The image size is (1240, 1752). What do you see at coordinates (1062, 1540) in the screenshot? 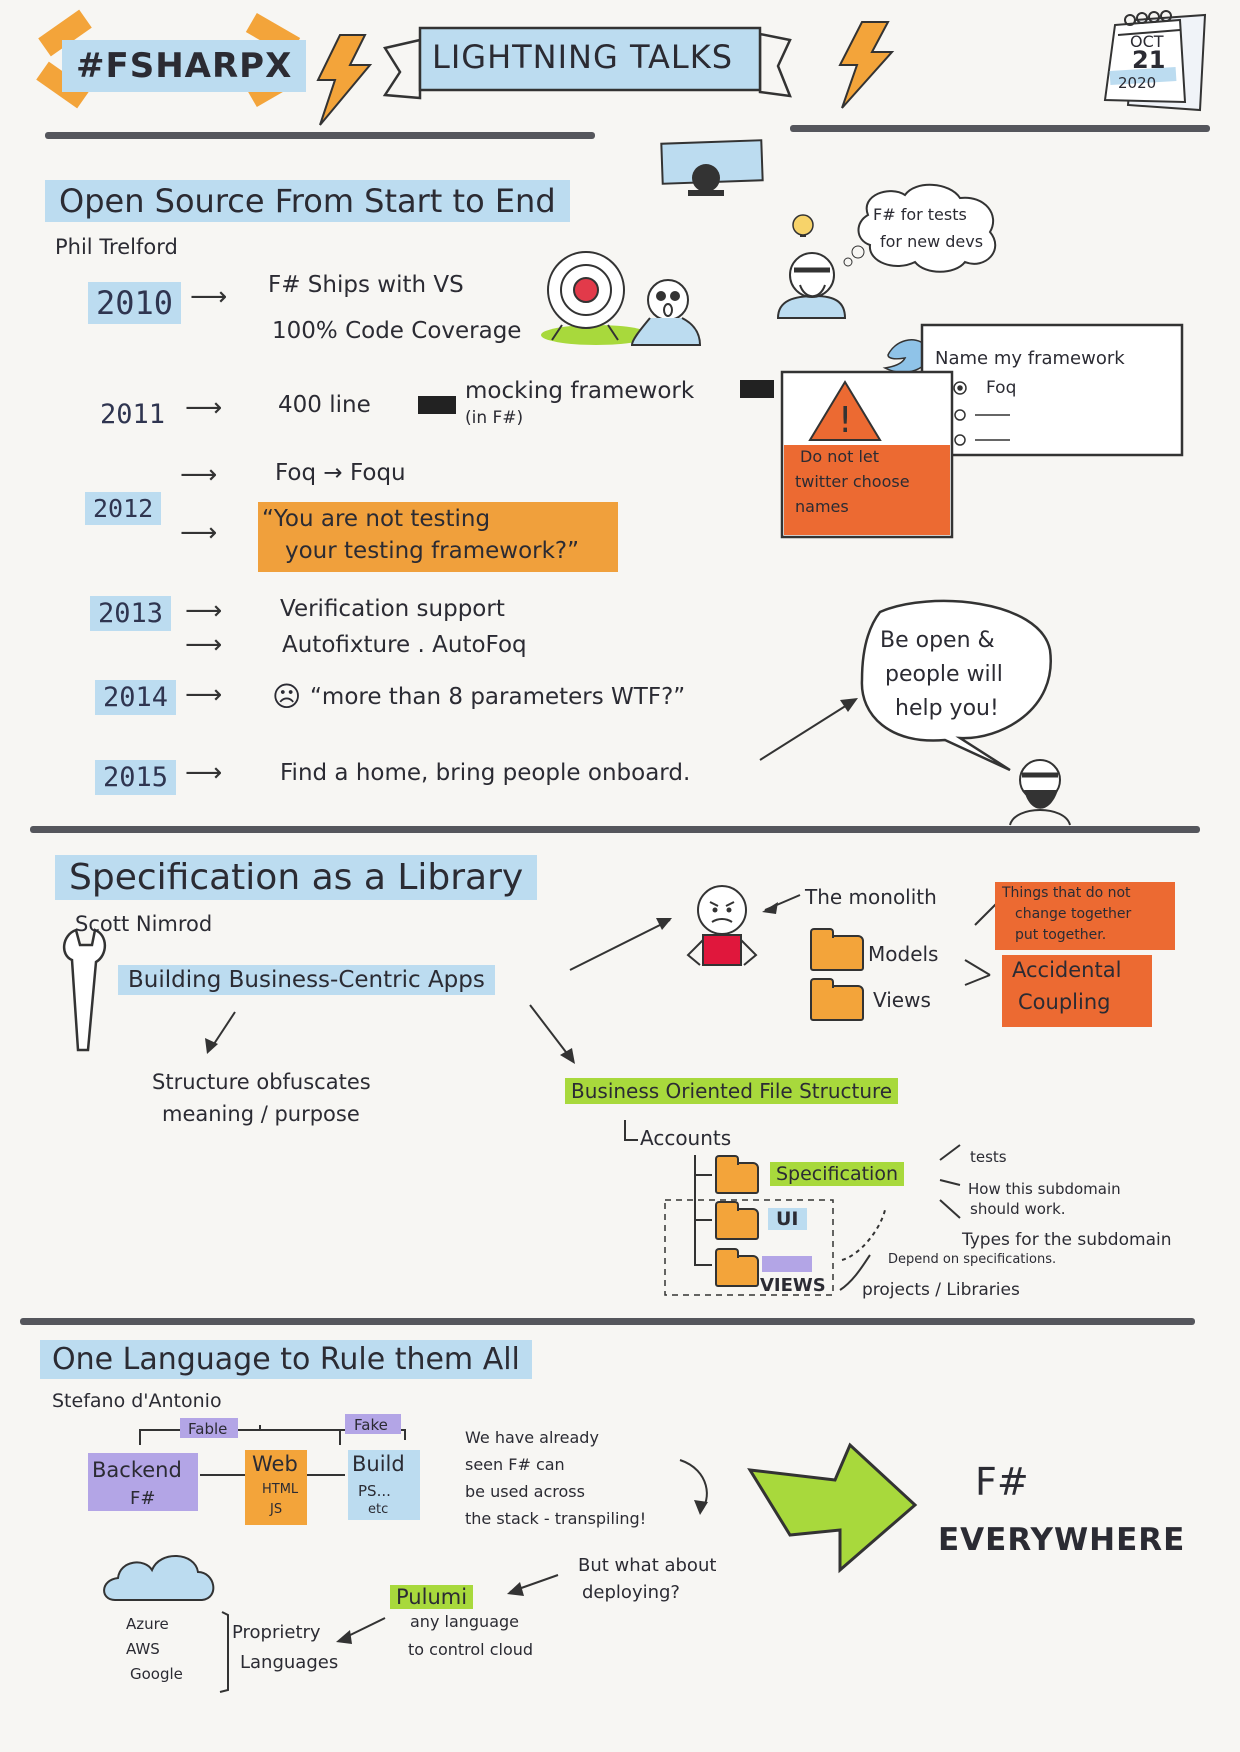
I see `everywhere-big: EVERYWHERE` at bounding box center [1062, 1540].